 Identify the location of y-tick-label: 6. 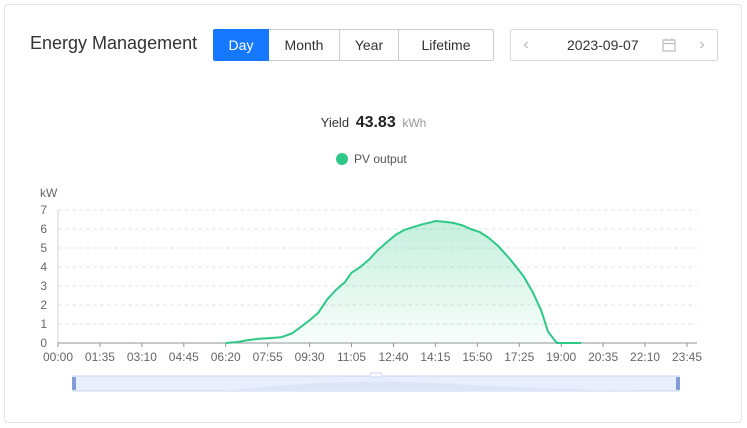
(43, 229).